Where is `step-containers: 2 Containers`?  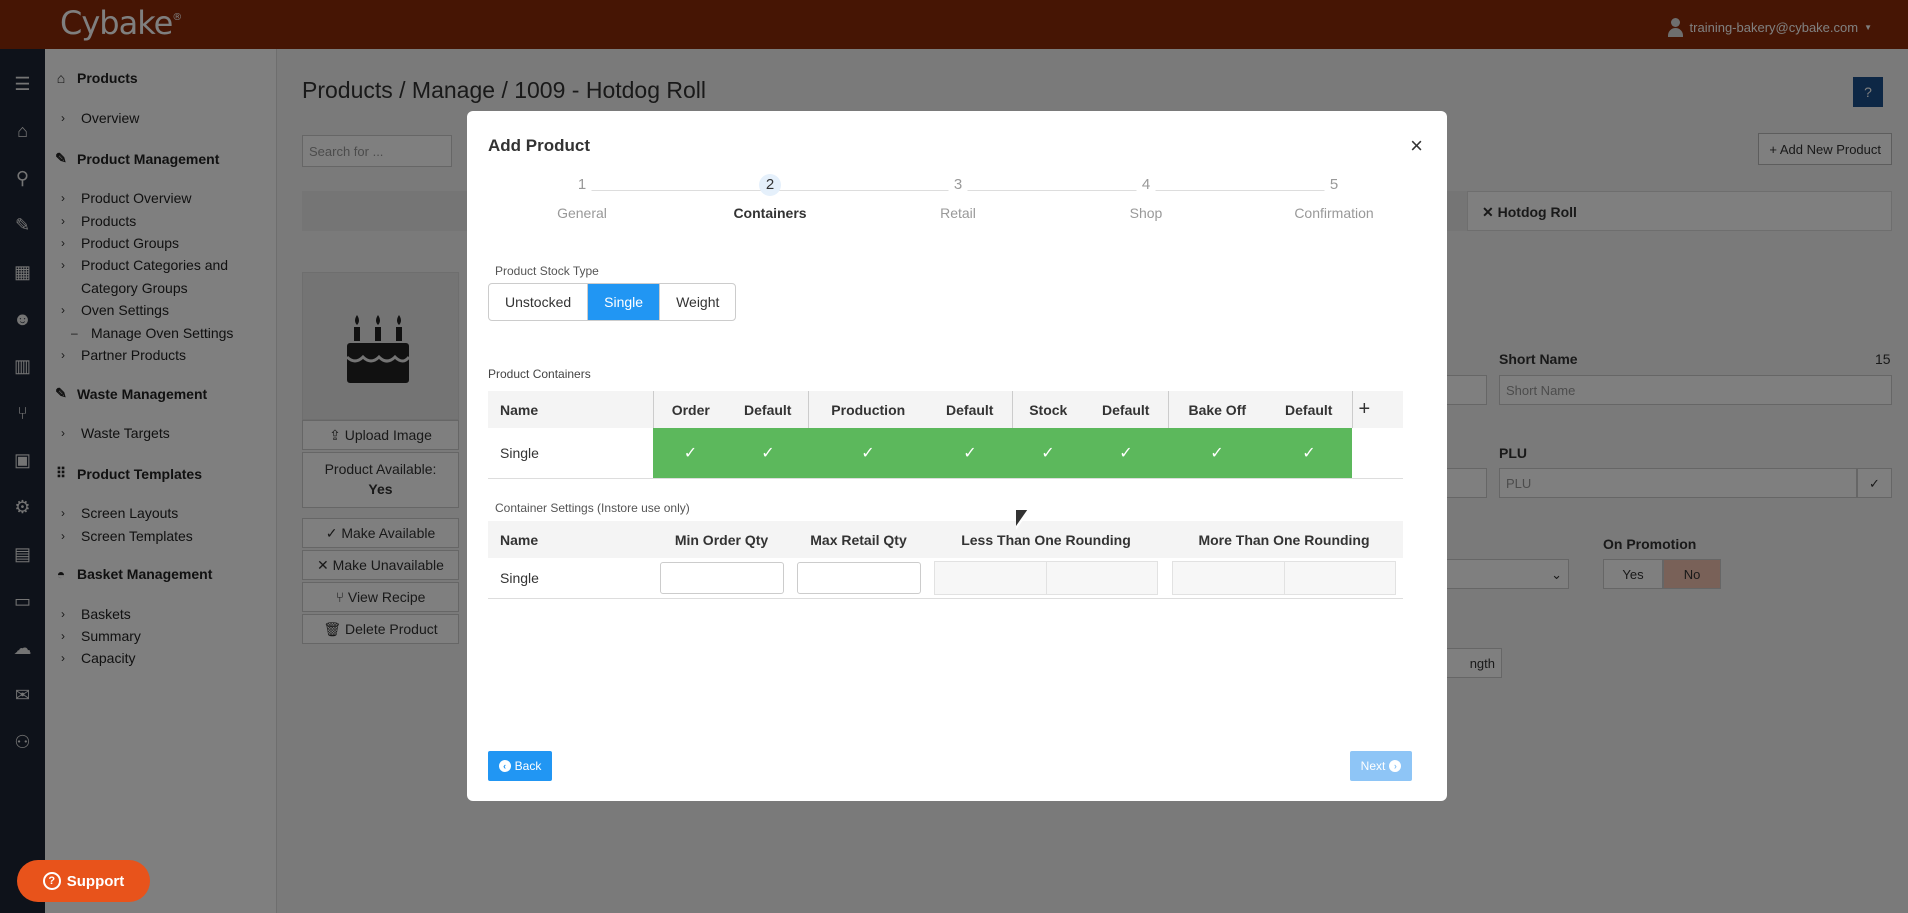 step-containers: 2 Containers is located at coordinates (770, 197).